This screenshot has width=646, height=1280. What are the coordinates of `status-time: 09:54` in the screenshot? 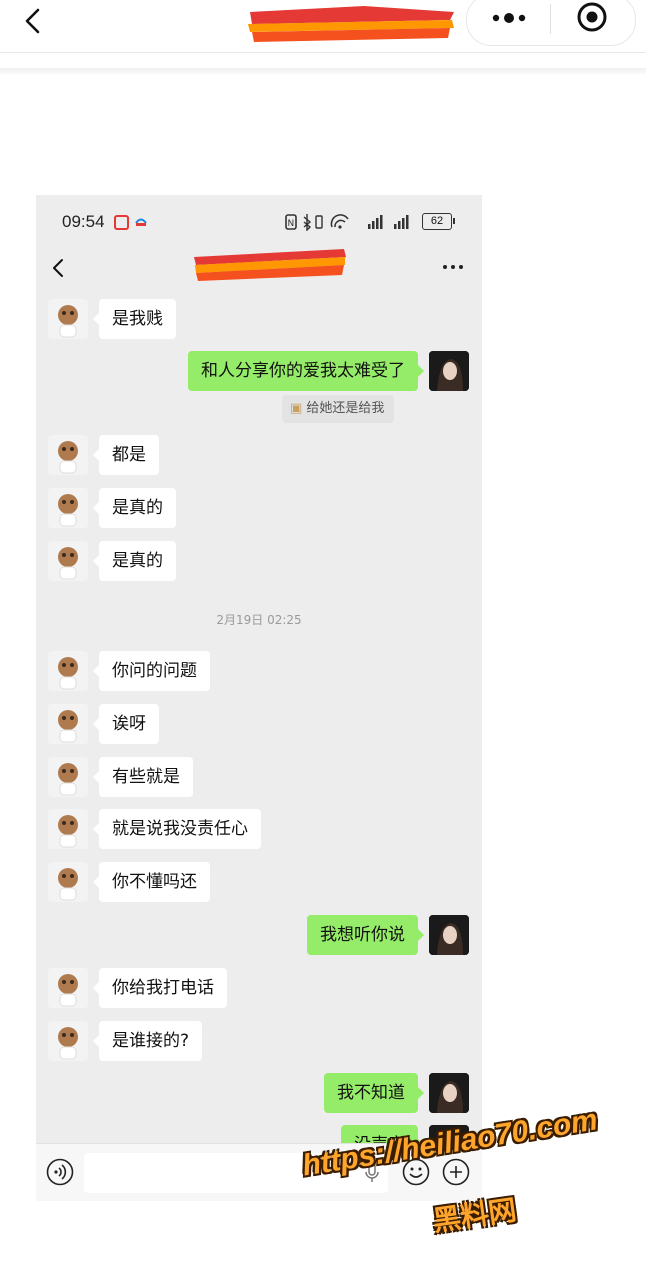 It's located at (83, 221).